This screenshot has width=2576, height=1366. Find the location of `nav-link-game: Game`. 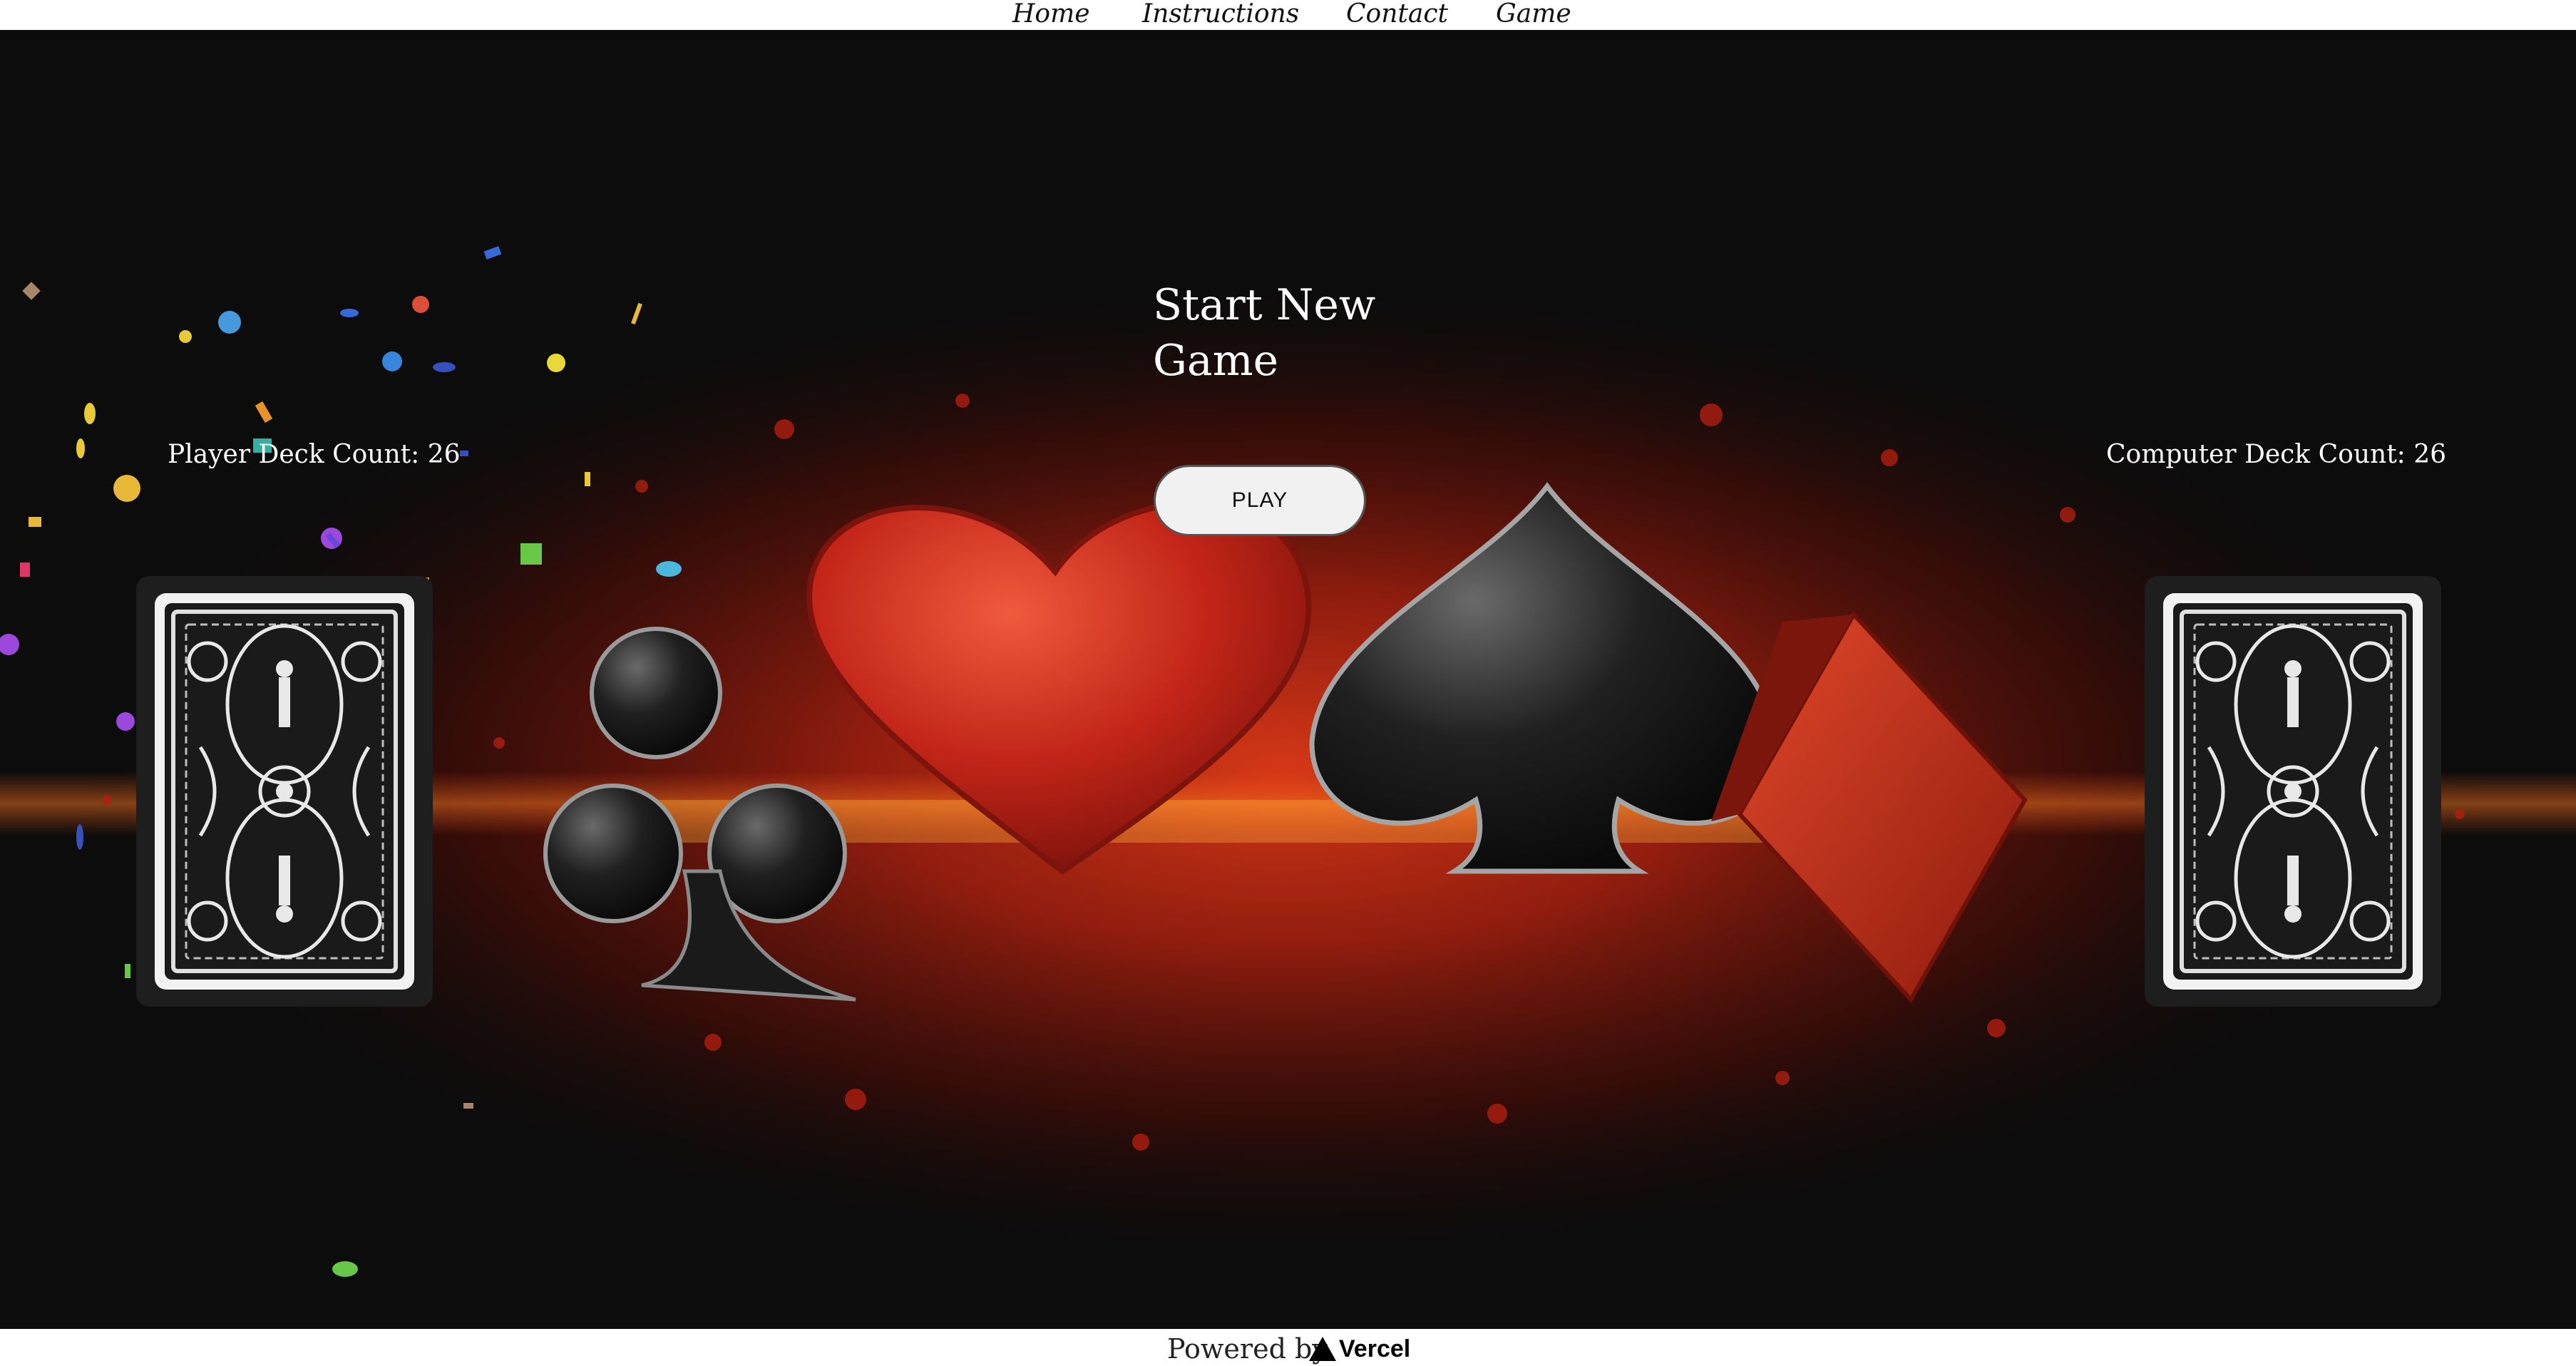

nav-link-game: Game is located at coordinates (1533, 14).